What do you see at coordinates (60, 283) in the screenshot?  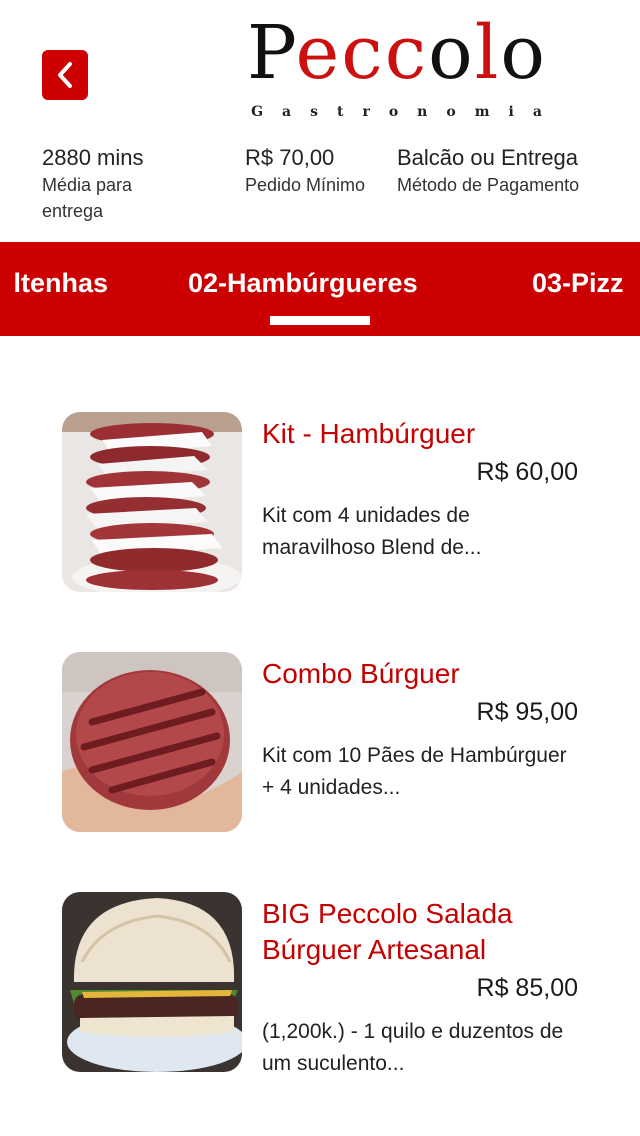 I see `tab-empanadas: ltenhas` at bounding box center [60, 283].